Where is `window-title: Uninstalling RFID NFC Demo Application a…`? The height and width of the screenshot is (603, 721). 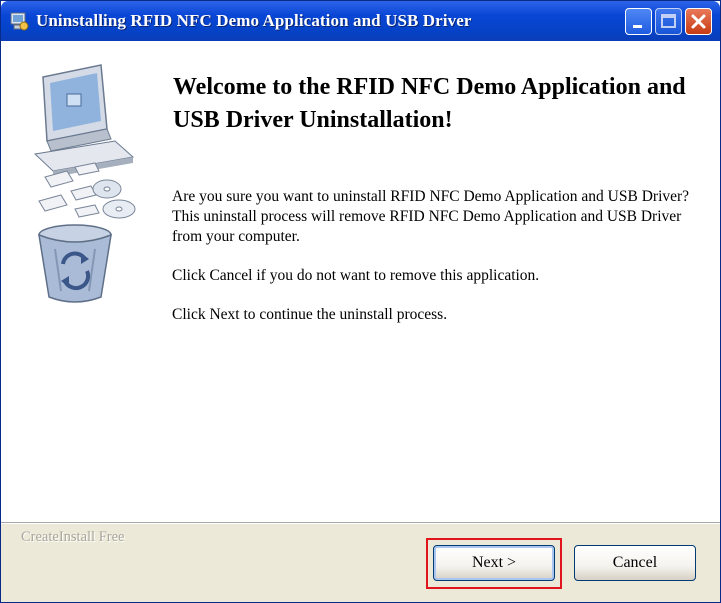 window-title: Uninstalling RFID NFC Demo Application a… is located at coordinates (254, 20).